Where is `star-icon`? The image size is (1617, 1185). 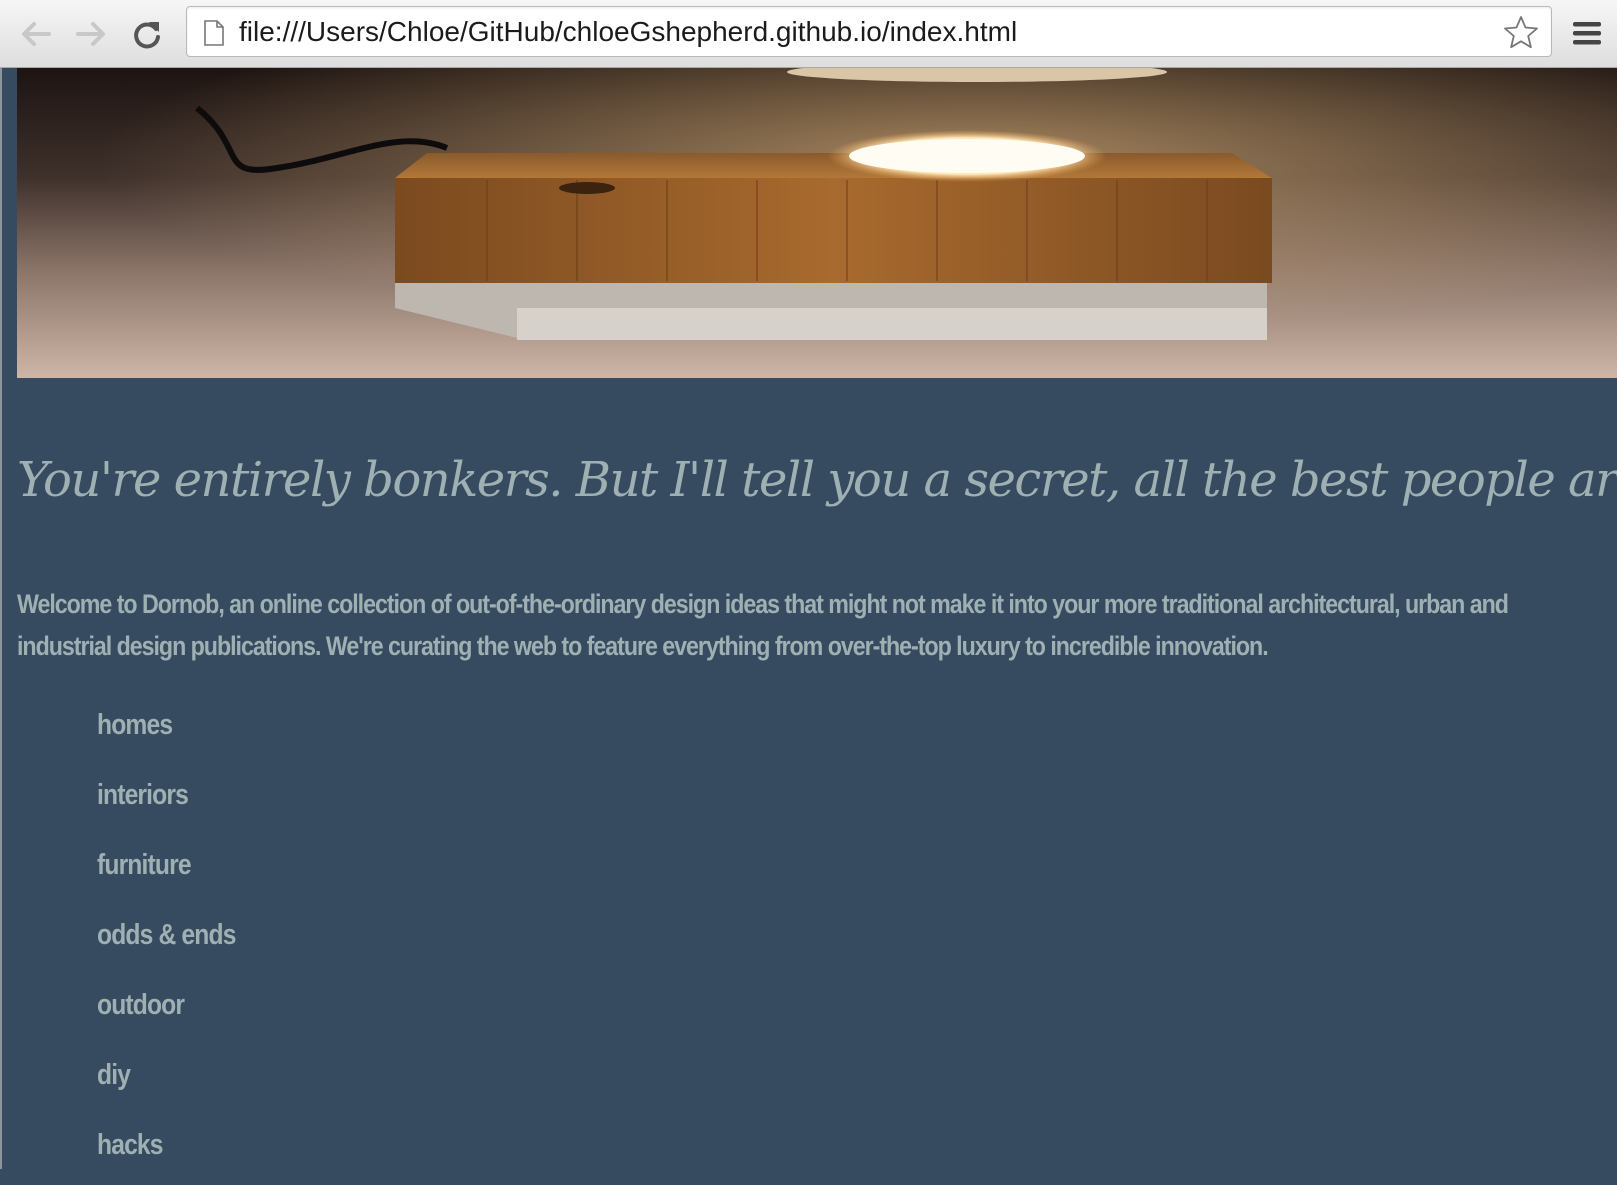
star-icon is located at coordinates (1521, 32).